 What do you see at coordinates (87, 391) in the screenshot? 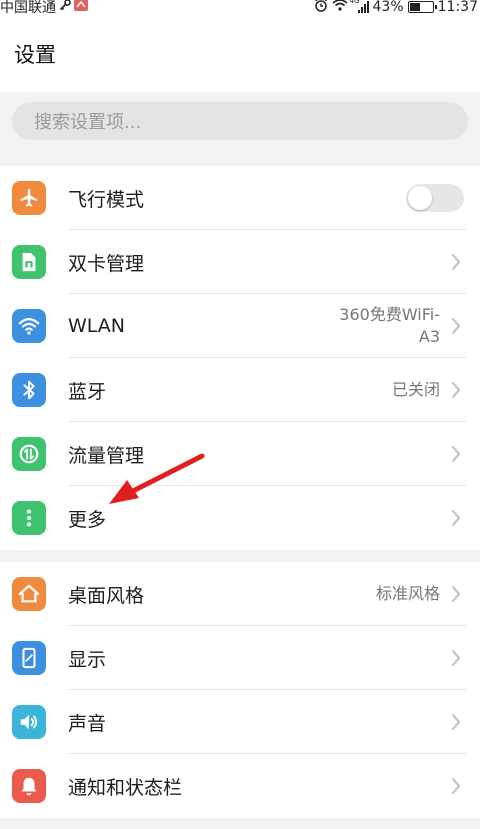
I see `settings-item-label: 蓝牙` at bounding box center [87, 391].